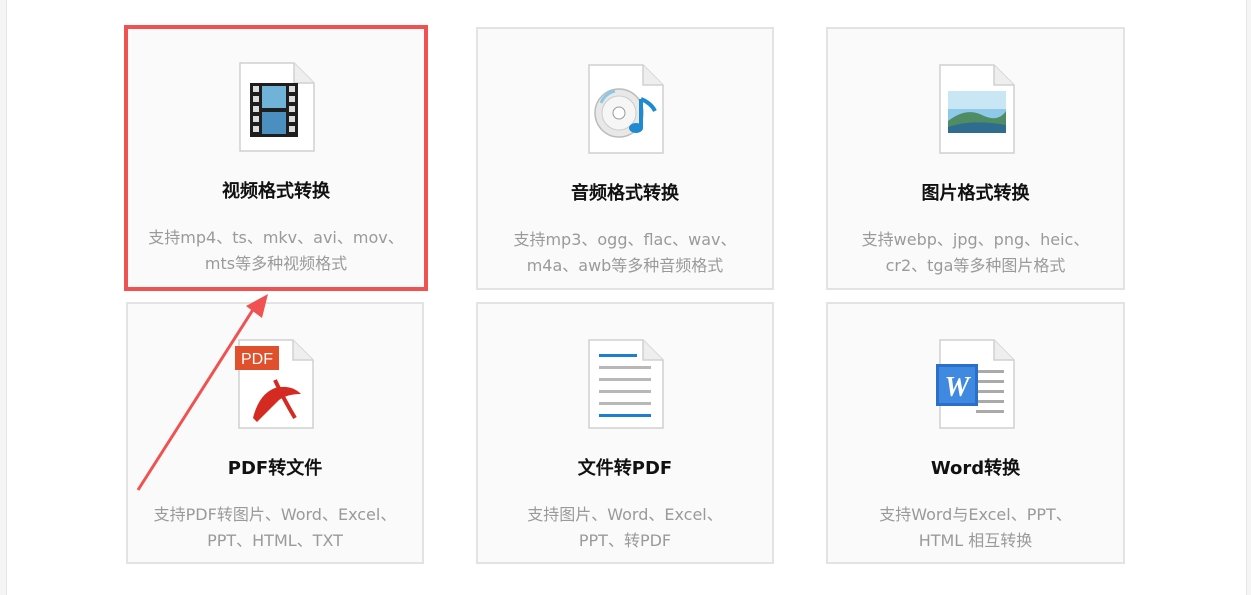  What do you see at coordinates (625, 433) in the screenshot?
I see `file-to-pdf-card: 文件转PDF 支持图片、Word、Excel、 PPT、转PDF` at bounding box center [625, 433].